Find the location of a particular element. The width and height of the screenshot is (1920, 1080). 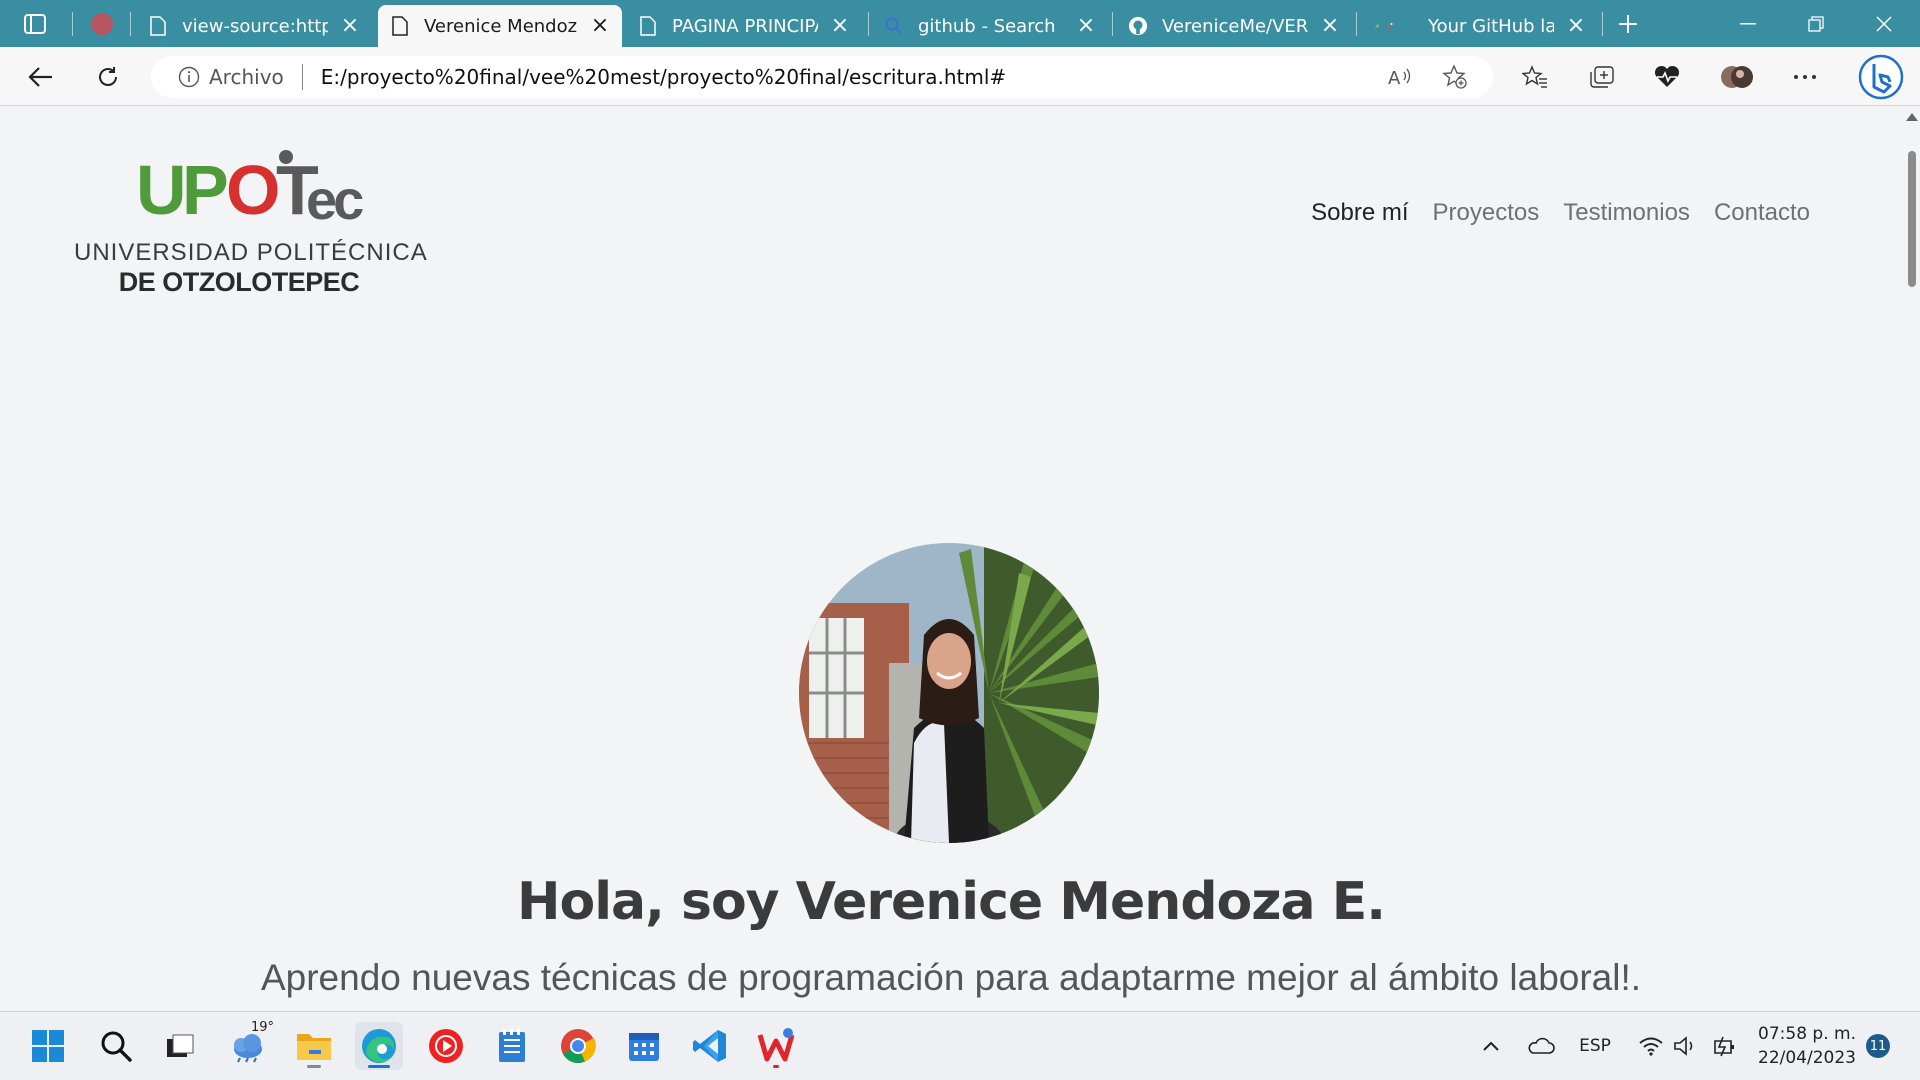

scroll-up-icon is located at coordinates (1912, 117).